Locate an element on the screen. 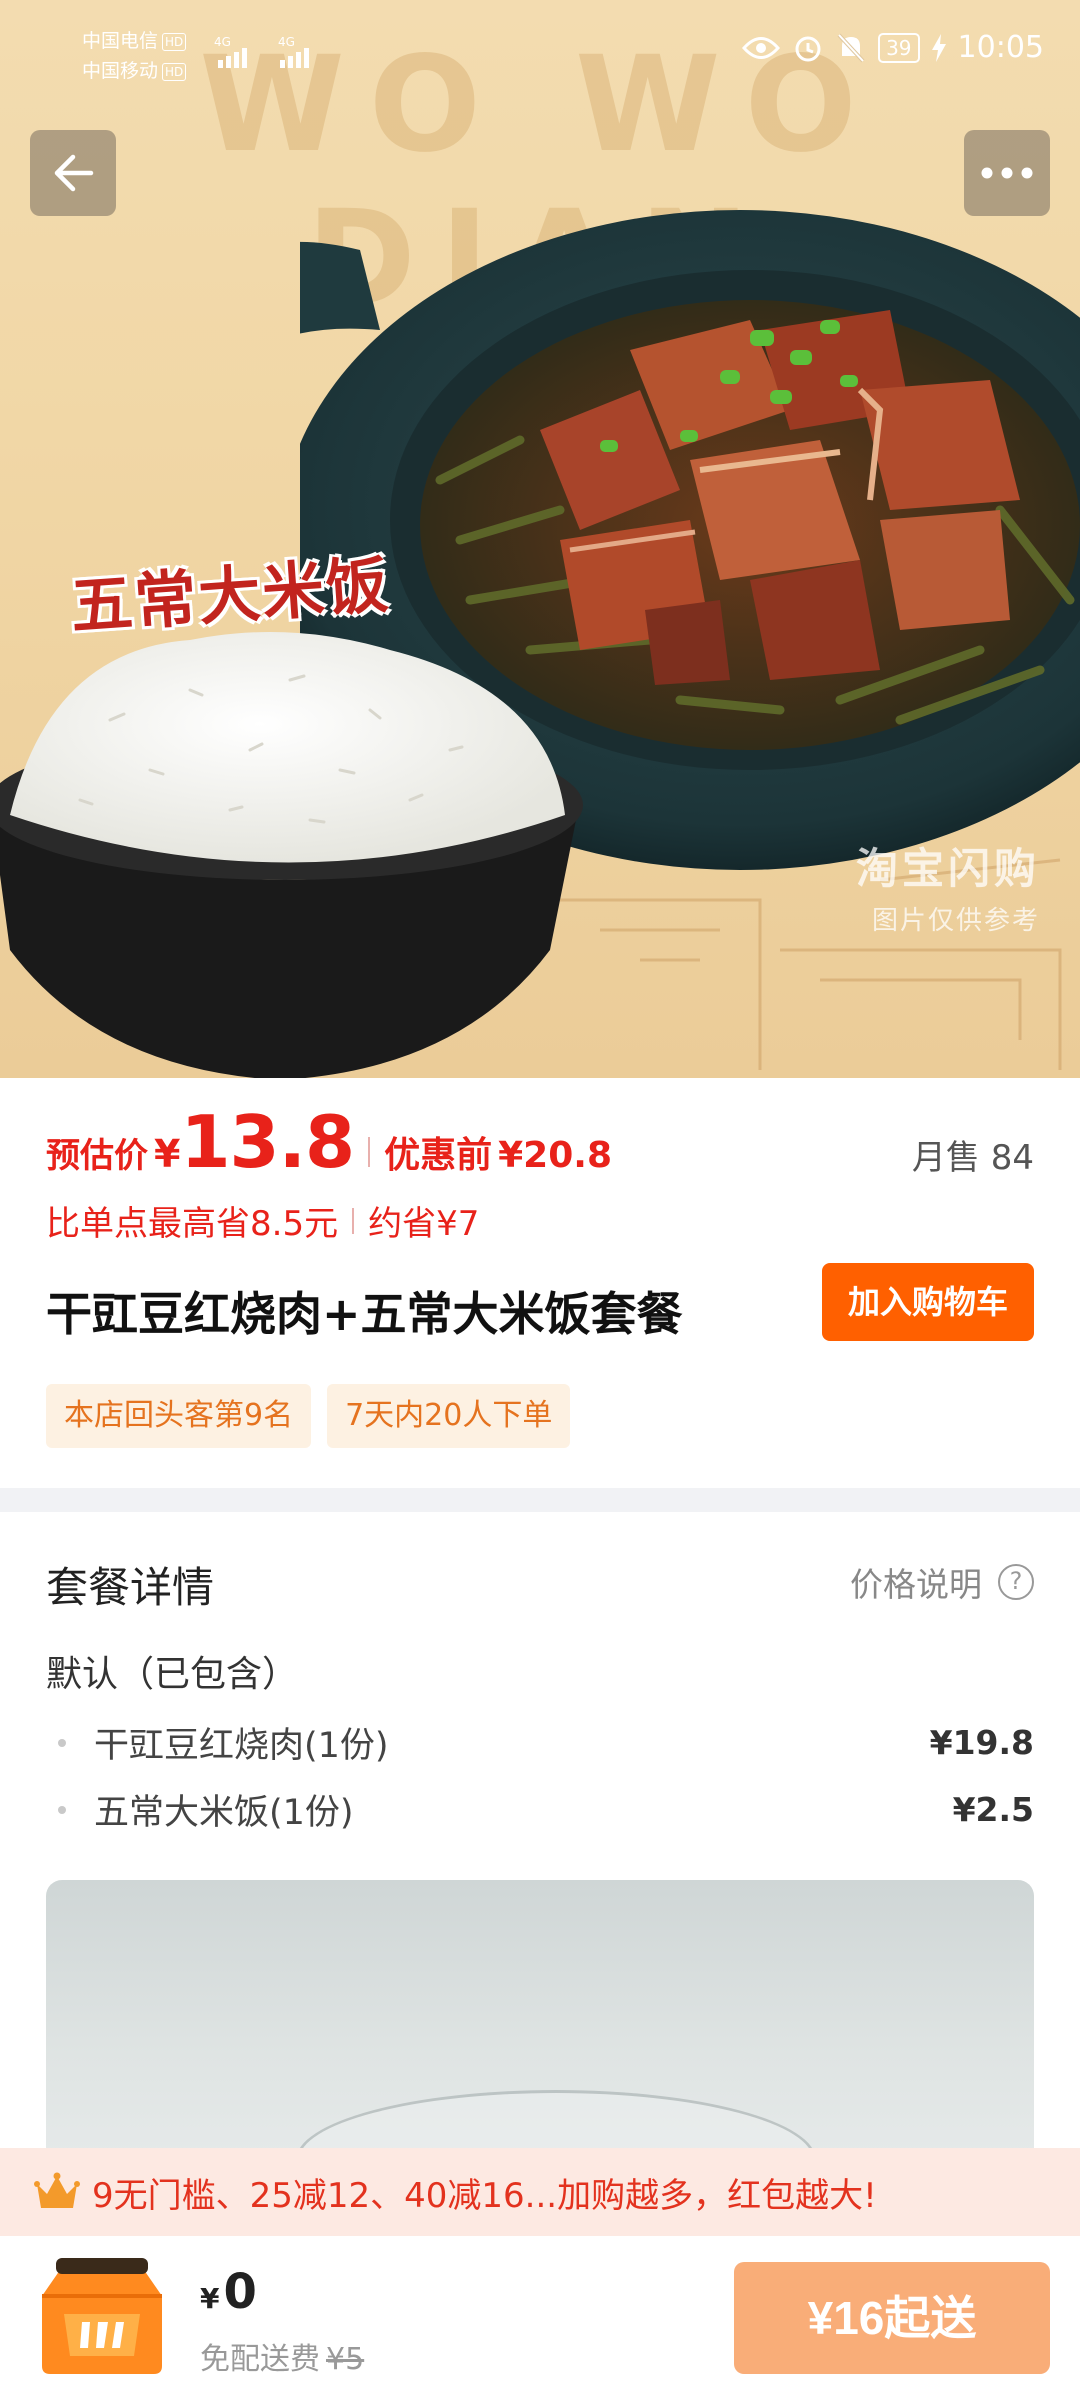 This screenshot has width=1080, height=2400. promotion-banner: 9无门槛、25减12、40减16...加购越多，红包越大! is located at coordinates (540, 2192).